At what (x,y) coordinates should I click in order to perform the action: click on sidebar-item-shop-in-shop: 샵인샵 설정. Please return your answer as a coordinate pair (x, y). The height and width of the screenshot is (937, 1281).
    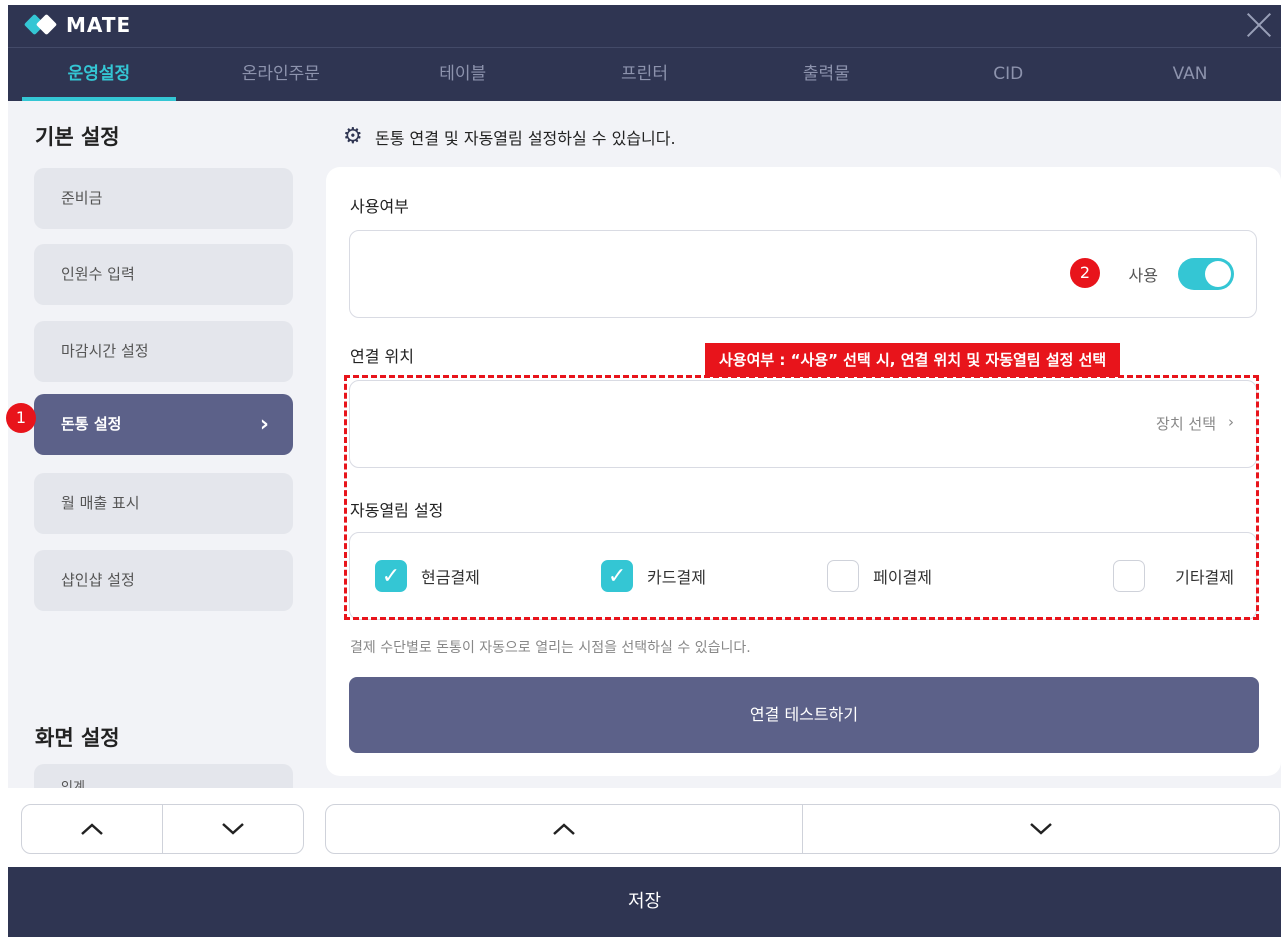
    Looking at the image, I should click on (163, 580).